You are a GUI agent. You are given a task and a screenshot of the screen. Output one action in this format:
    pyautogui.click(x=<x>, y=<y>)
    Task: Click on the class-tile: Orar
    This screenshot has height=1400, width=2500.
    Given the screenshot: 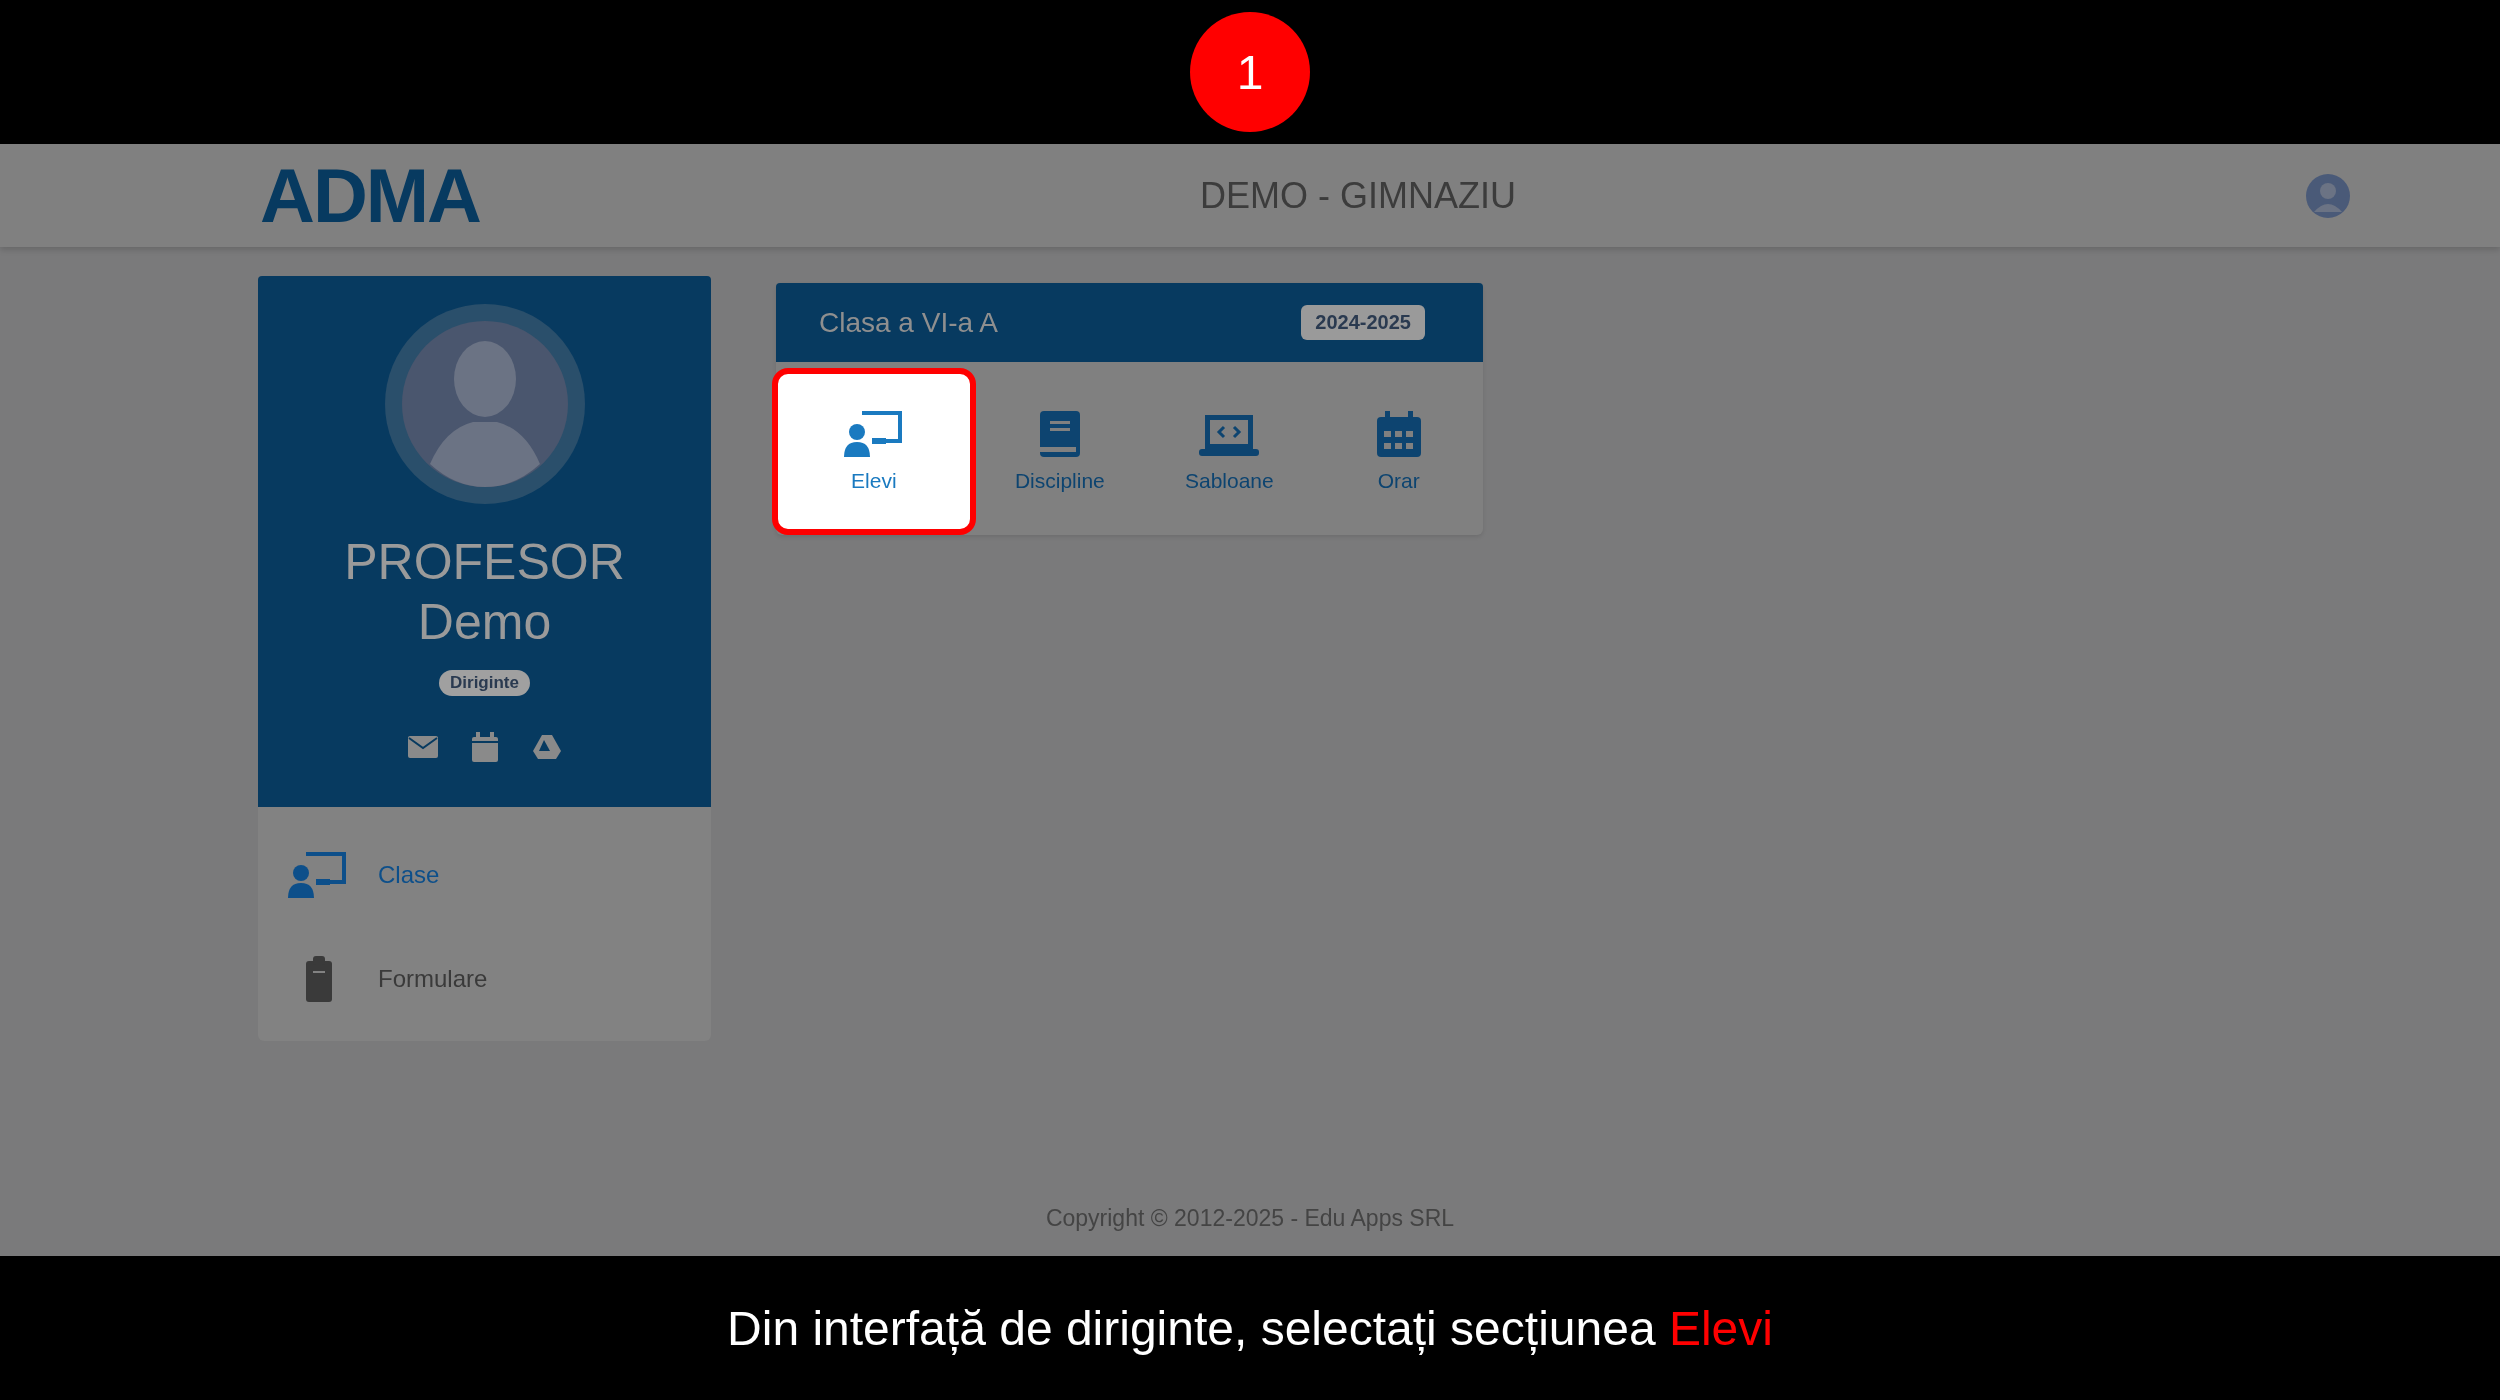 What is the action you would take?
    pyautogui.click(x=1398, y=451)
    